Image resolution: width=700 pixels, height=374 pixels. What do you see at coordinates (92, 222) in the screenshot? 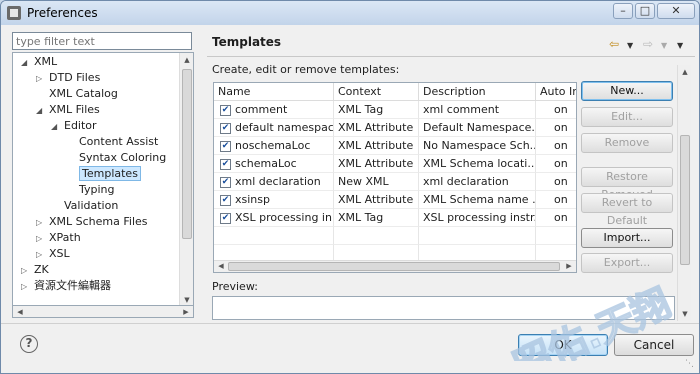
I see `tree-item: ▷ XML Schema Files` at bounding box center [92, 222].